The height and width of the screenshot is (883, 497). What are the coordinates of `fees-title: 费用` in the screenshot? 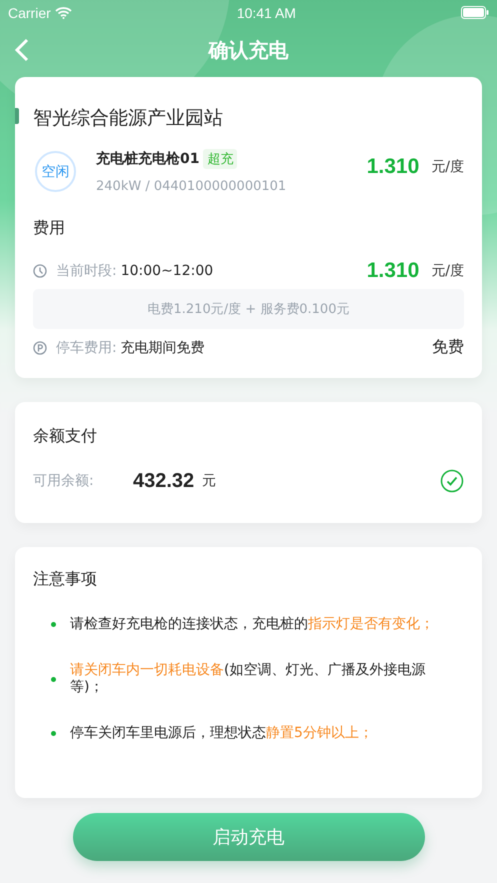 It's located at (49, 228).